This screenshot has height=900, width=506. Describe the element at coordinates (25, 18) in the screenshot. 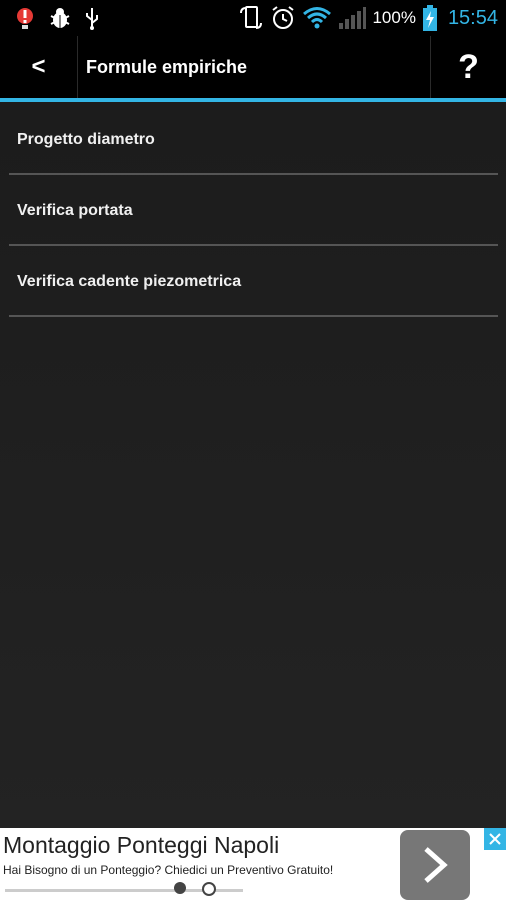

I see `notification-alert-icon` at that location.